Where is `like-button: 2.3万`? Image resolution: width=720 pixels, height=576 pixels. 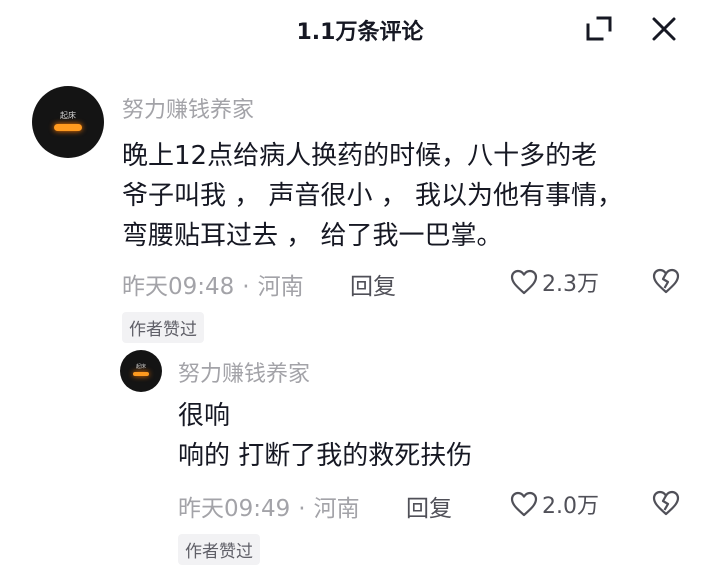 like-button: 2.3万 is located at coordinates (554, 282).